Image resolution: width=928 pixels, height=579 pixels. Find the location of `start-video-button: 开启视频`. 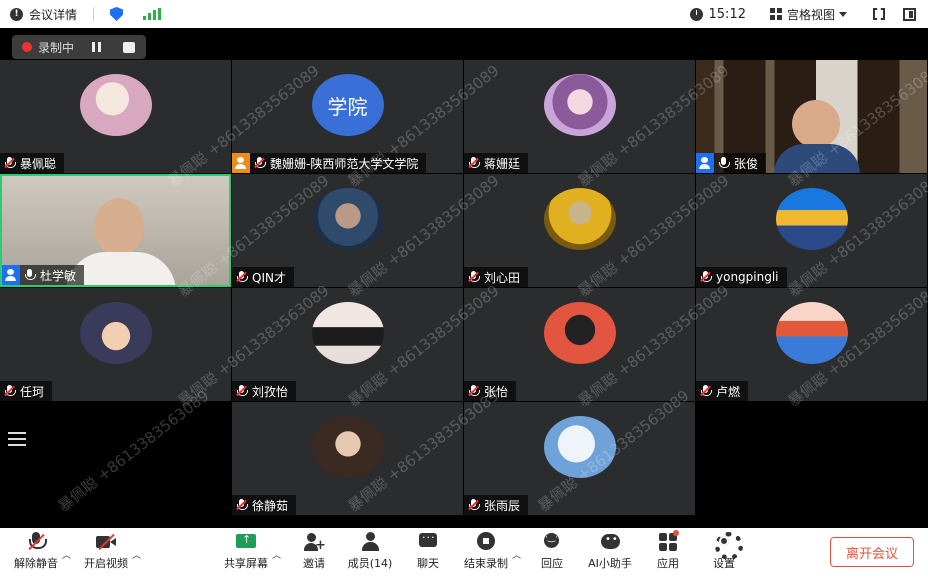

start-video-button: 开启视频 is located at coordinates (106, 551).